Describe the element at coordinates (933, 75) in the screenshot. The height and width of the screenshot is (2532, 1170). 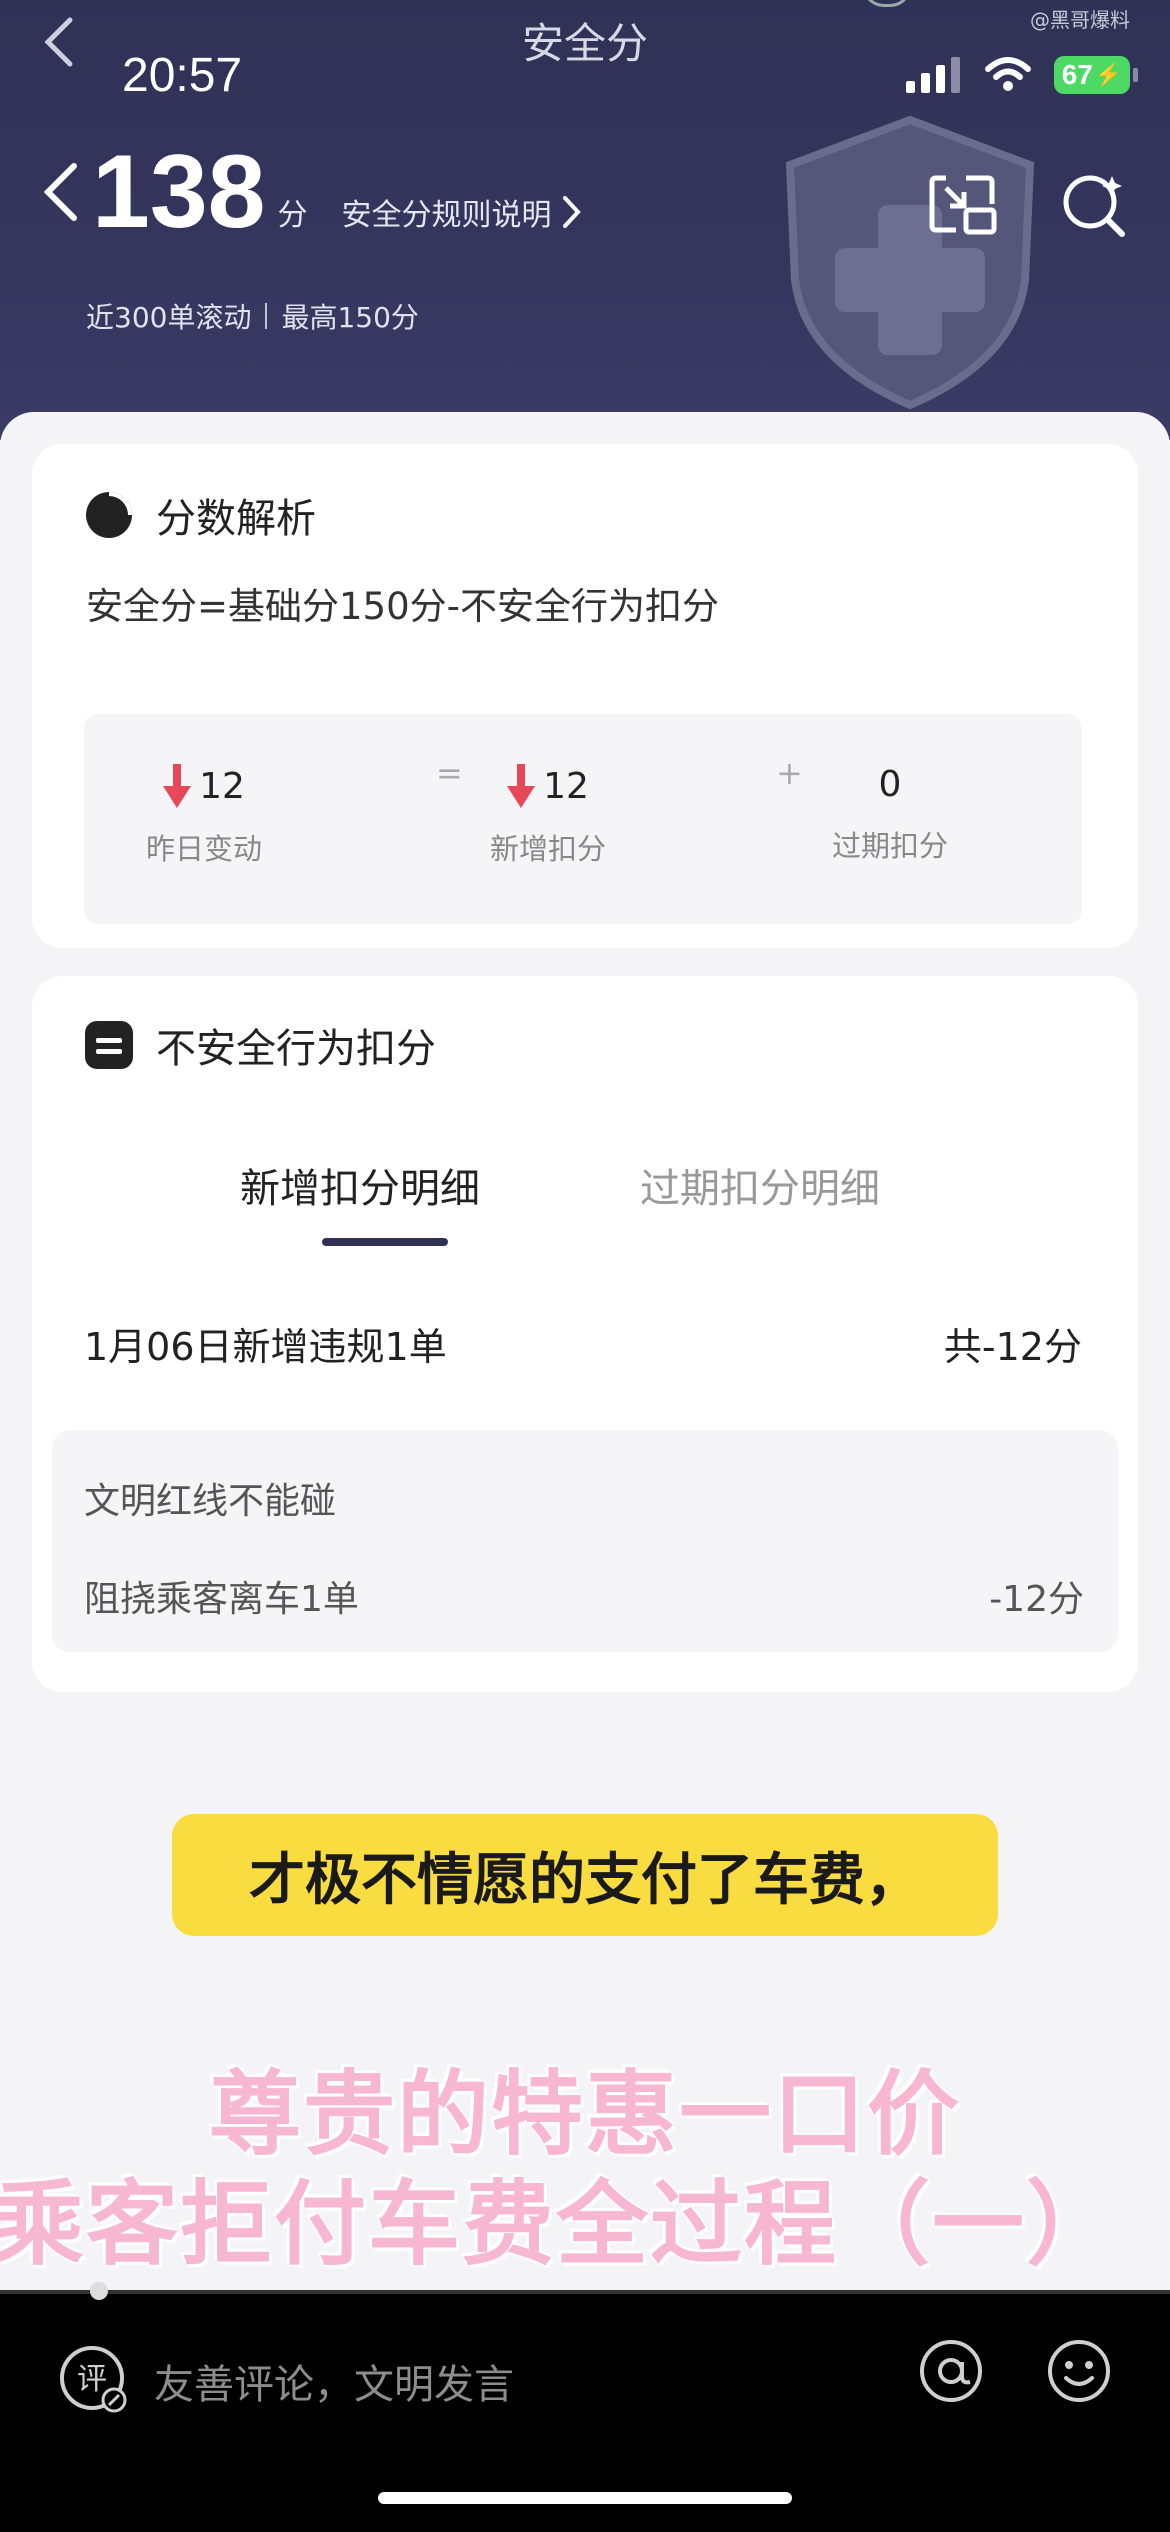
I see `signal-icon` at that location.